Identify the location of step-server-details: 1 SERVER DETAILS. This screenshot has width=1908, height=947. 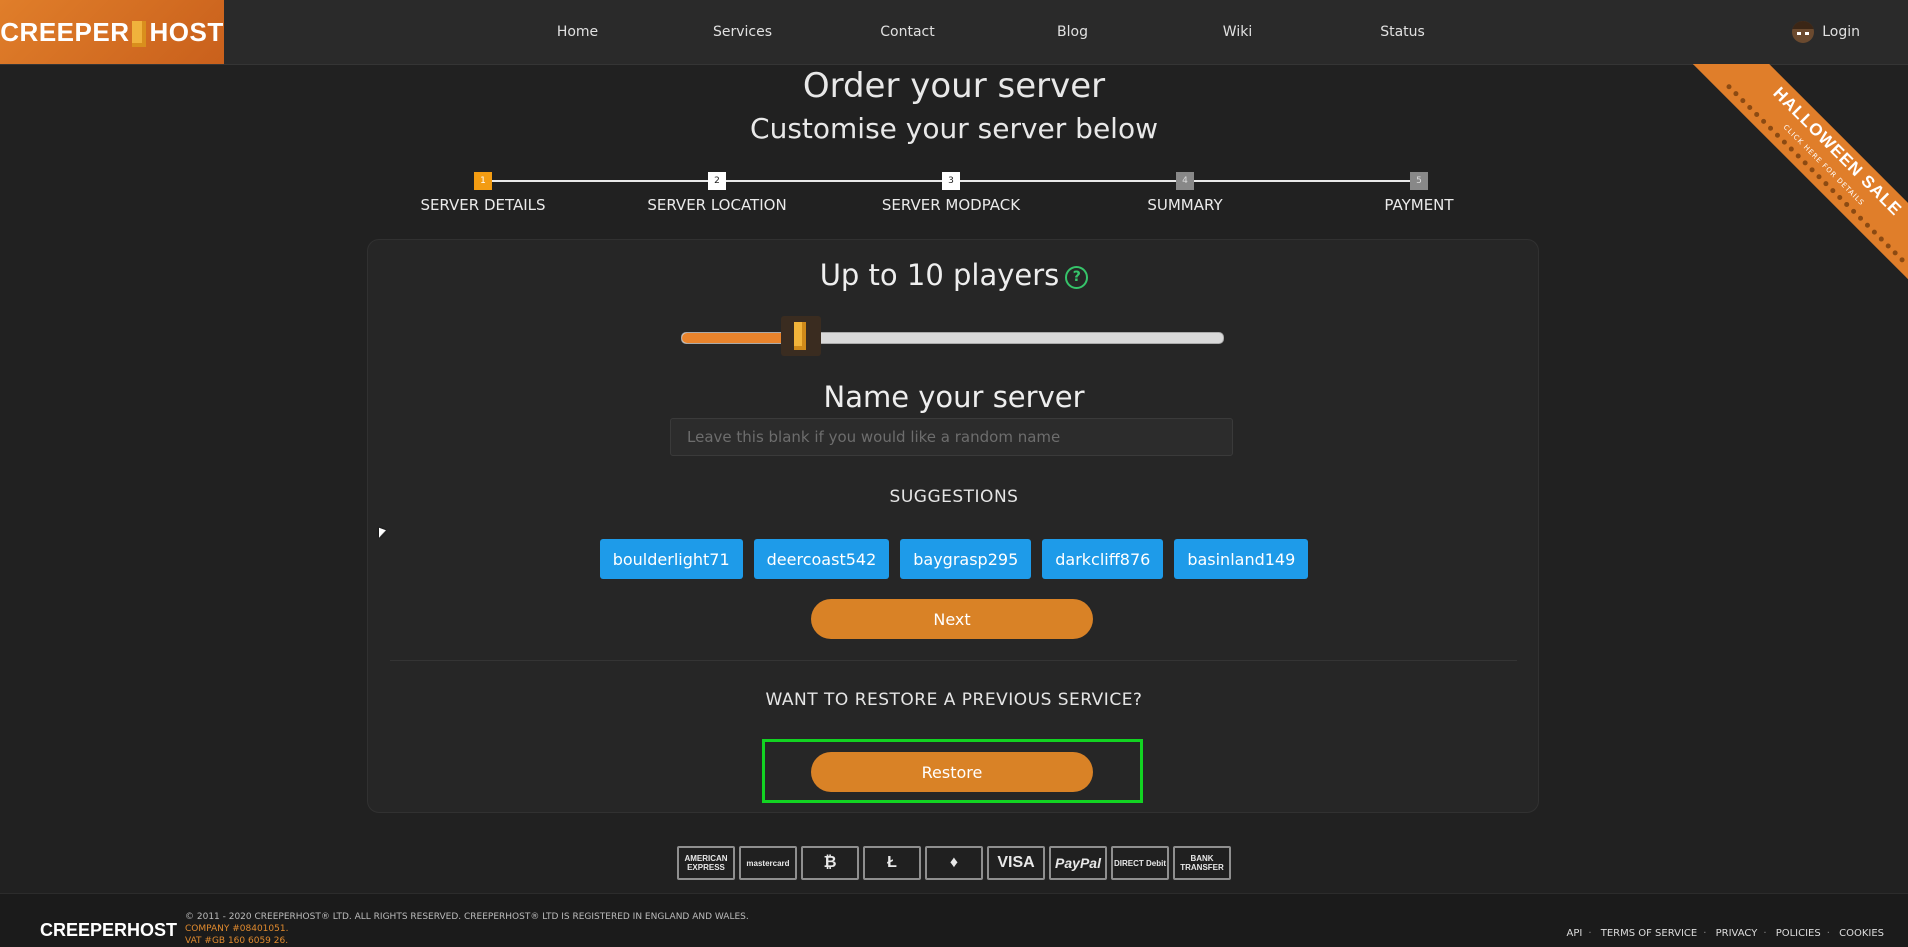
(483, 193).